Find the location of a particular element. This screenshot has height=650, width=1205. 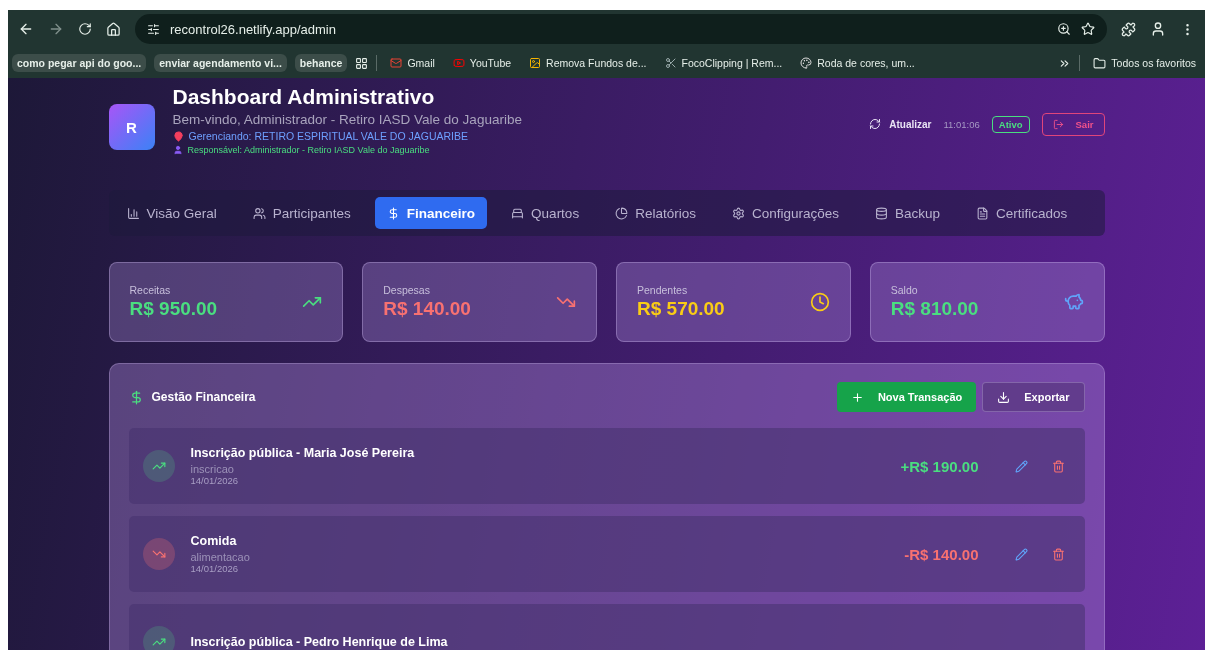

time-text: 11:01:06 is located at coordinates (961, 124).